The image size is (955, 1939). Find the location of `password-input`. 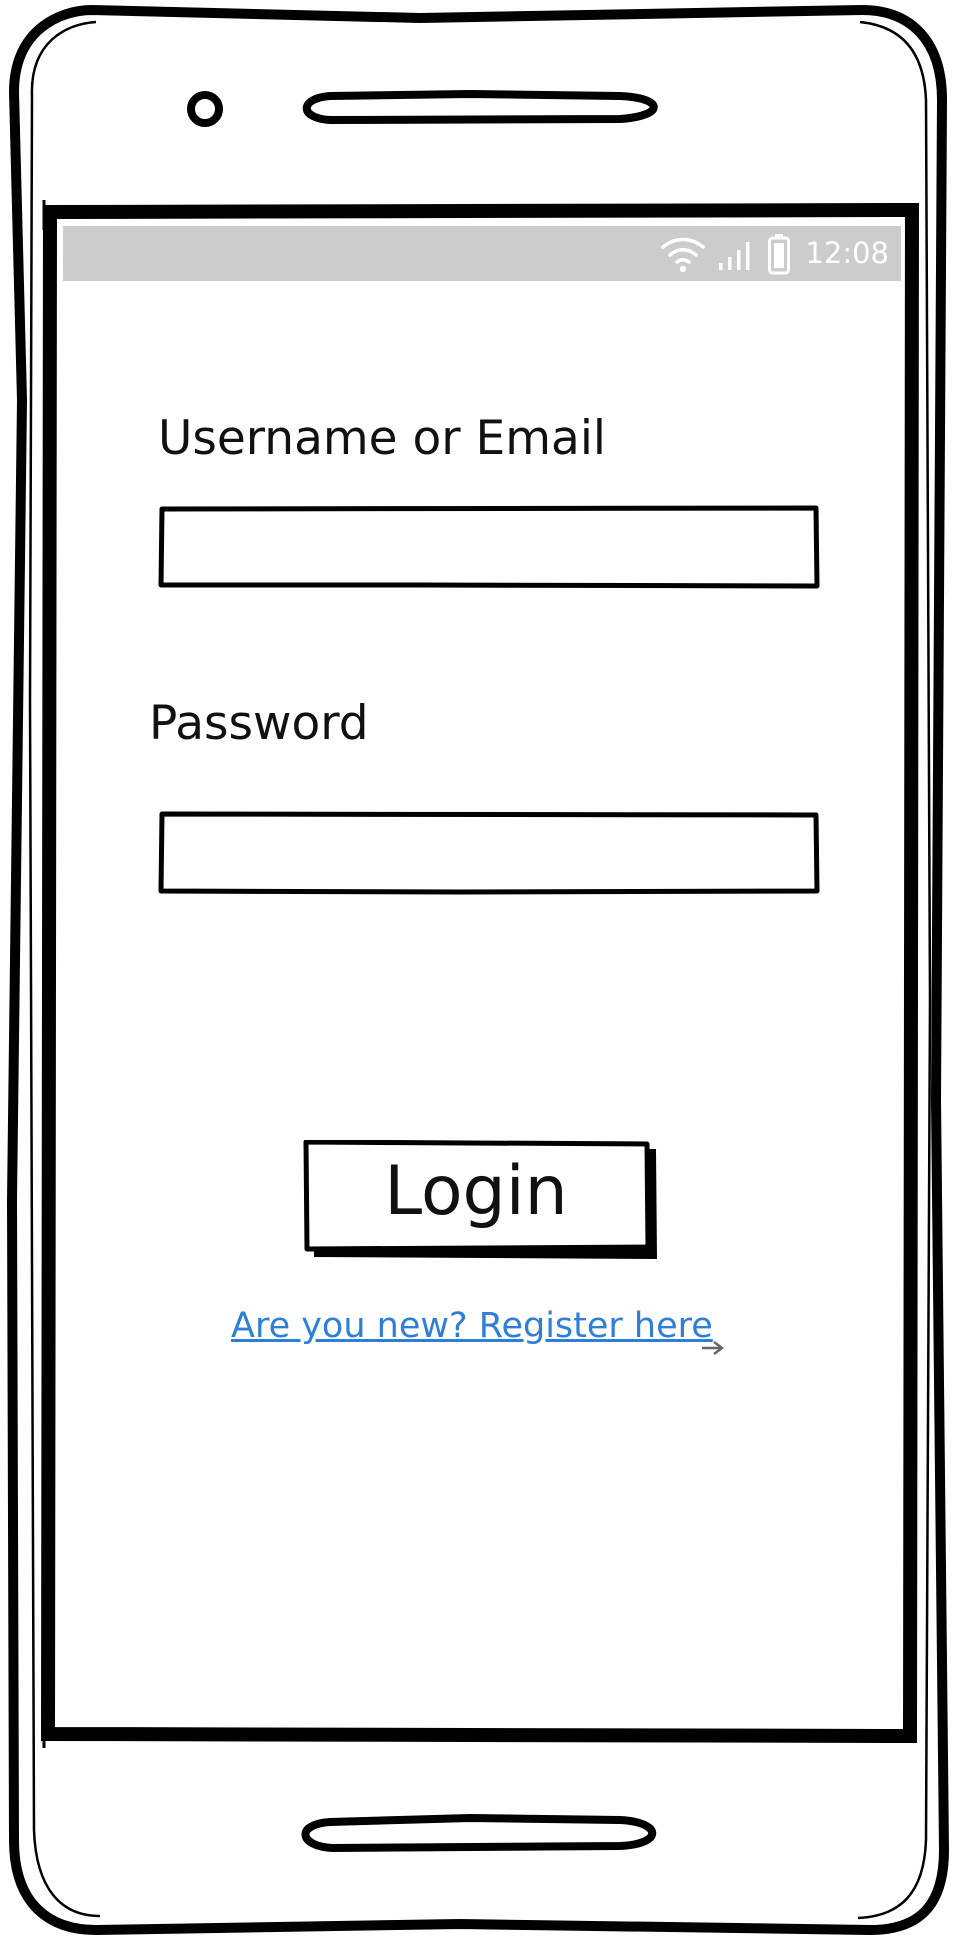

password-input is located at coordinates (490, 853).